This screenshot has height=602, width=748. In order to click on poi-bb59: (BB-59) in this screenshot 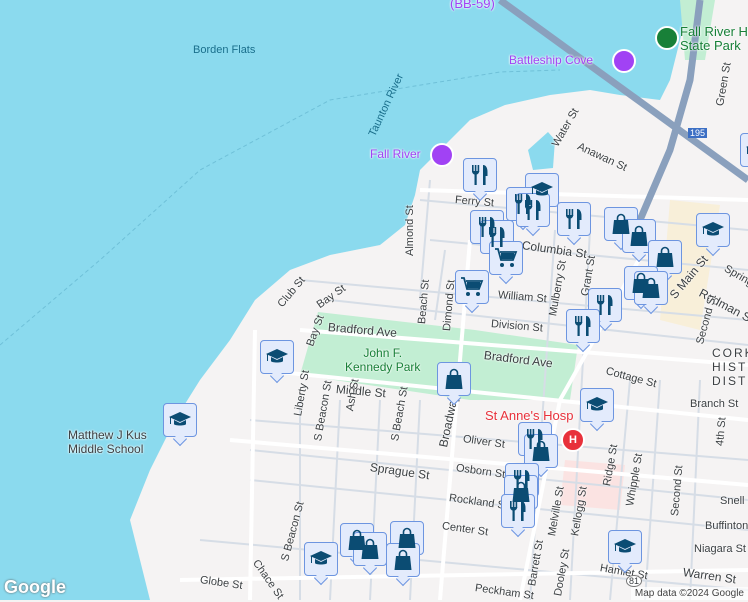, I will do `click(472, 5)`.